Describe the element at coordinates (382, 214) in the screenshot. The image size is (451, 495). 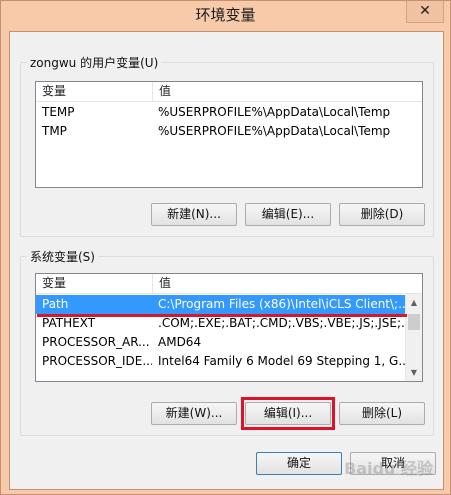
I see `user-delete-button: 删除(D)` at that location.